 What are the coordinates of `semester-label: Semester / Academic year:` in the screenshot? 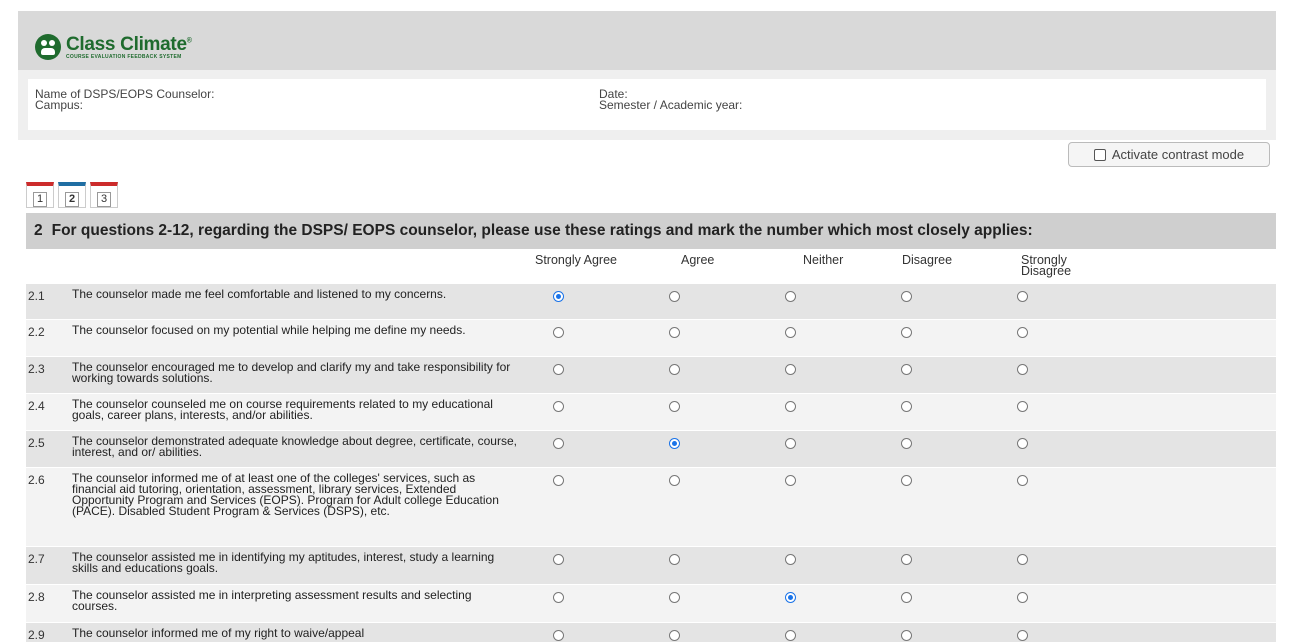 It's located at (671, 105).